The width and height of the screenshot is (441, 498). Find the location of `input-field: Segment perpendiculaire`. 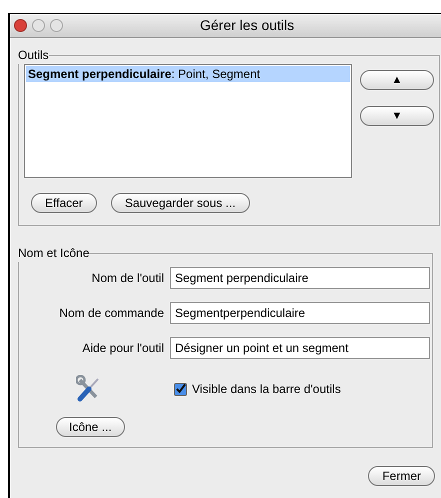

input-field: Segment perpendiculaire is located at coordinates (300, 278).